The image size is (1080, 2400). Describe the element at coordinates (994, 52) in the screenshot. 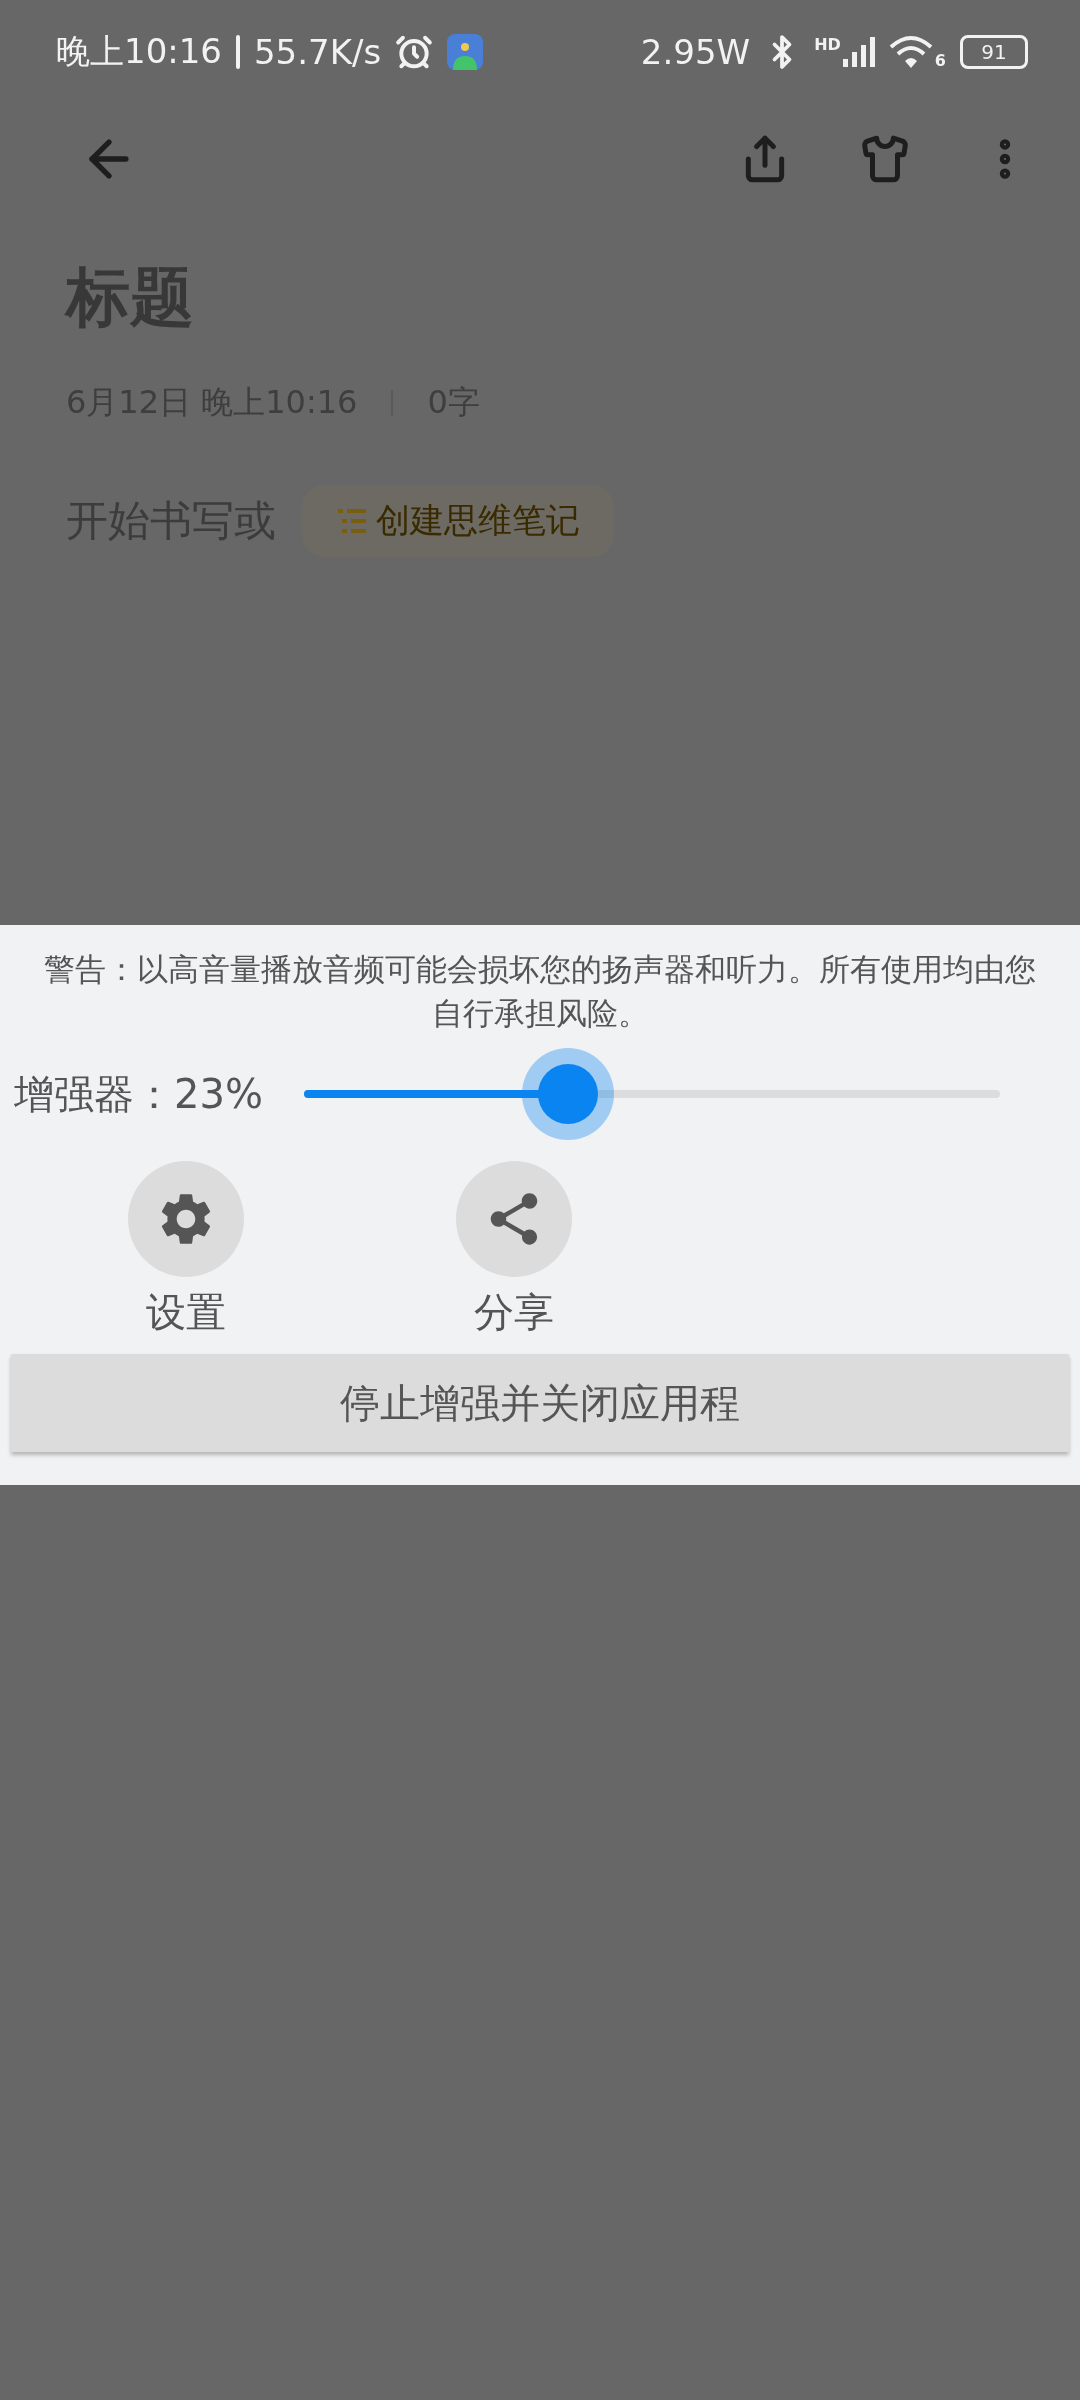

I see `battery-indicator: 91` at that location.